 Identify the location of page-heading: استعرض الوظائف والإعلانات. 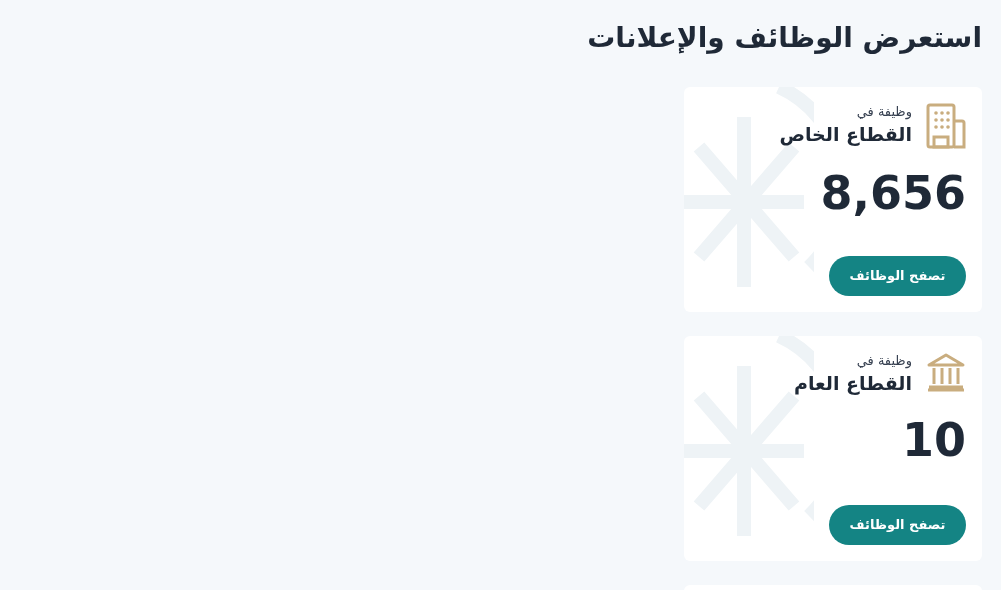
(784, 38).